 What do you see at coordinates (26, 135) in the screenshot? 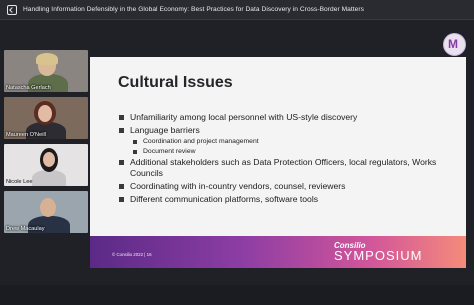
I see `participant-name: Maureen O'Neill` at bounding box center [26, 135].